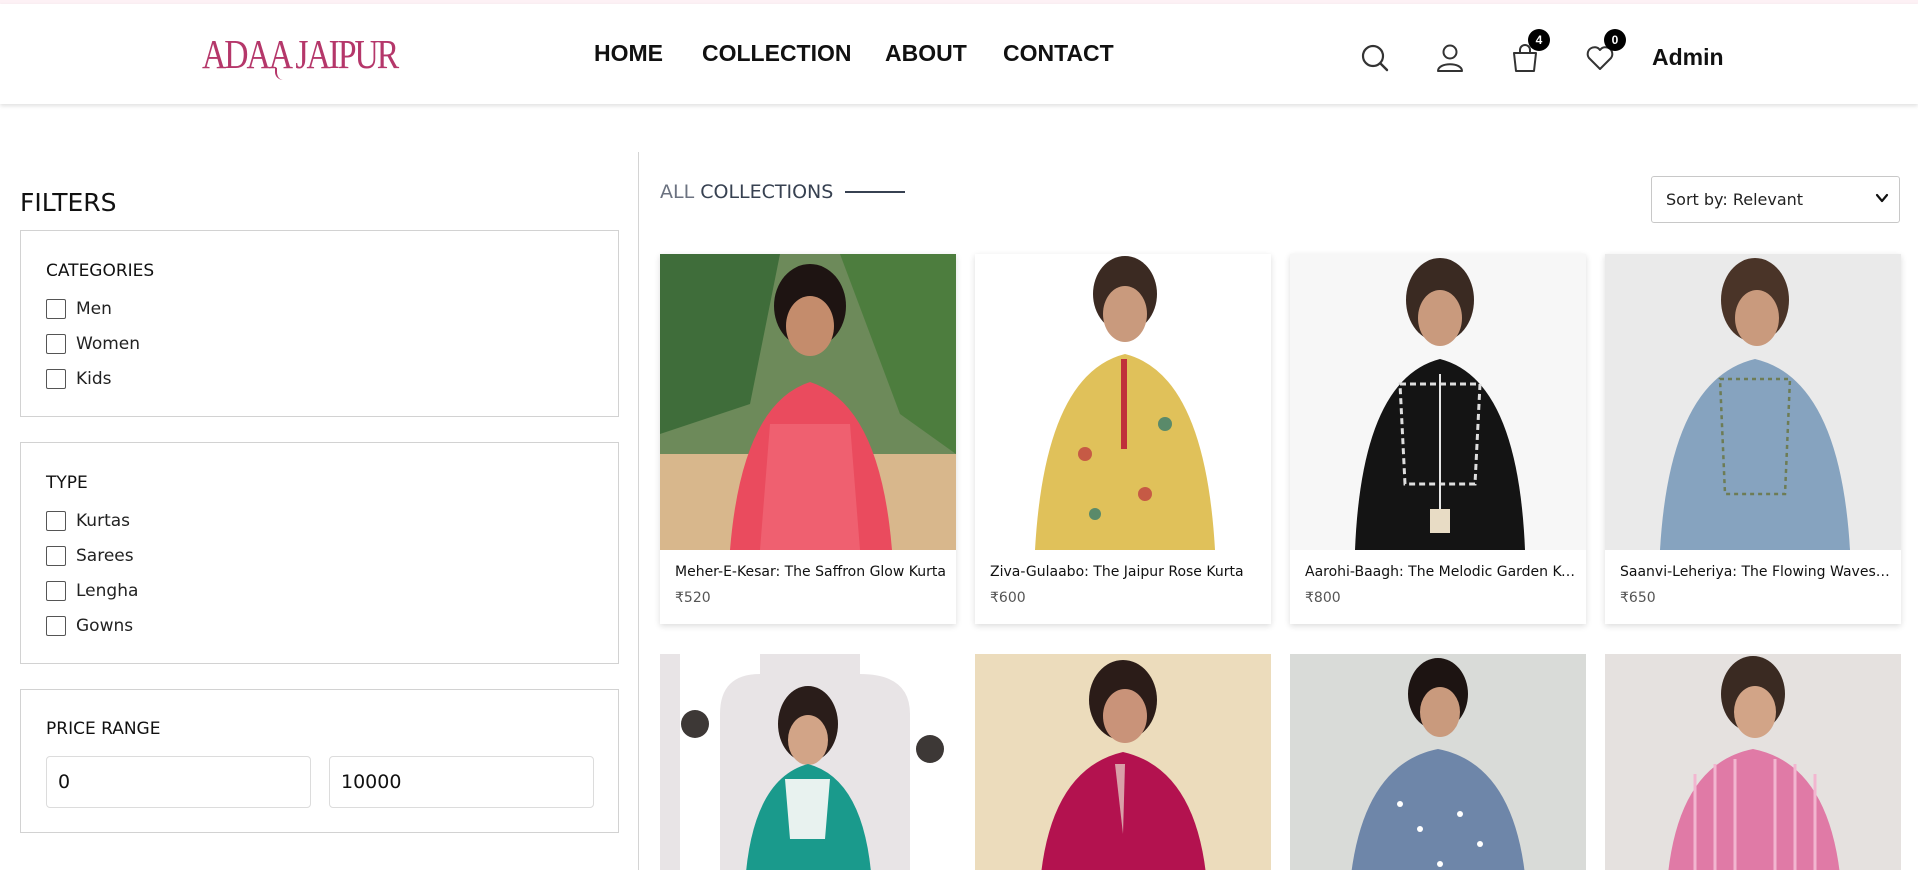  I want to click on type-option-kurtas: Kurtas, so click(88, 521).